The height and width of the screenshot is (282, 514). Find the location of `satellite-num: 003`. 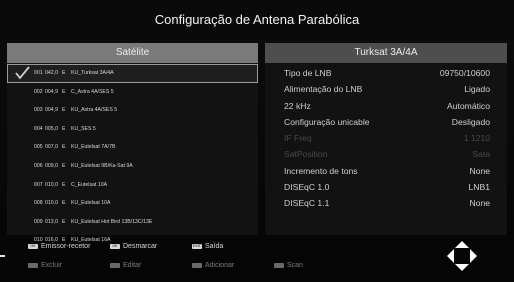

satellite-num: 003 is located at coordinates (38, 110).